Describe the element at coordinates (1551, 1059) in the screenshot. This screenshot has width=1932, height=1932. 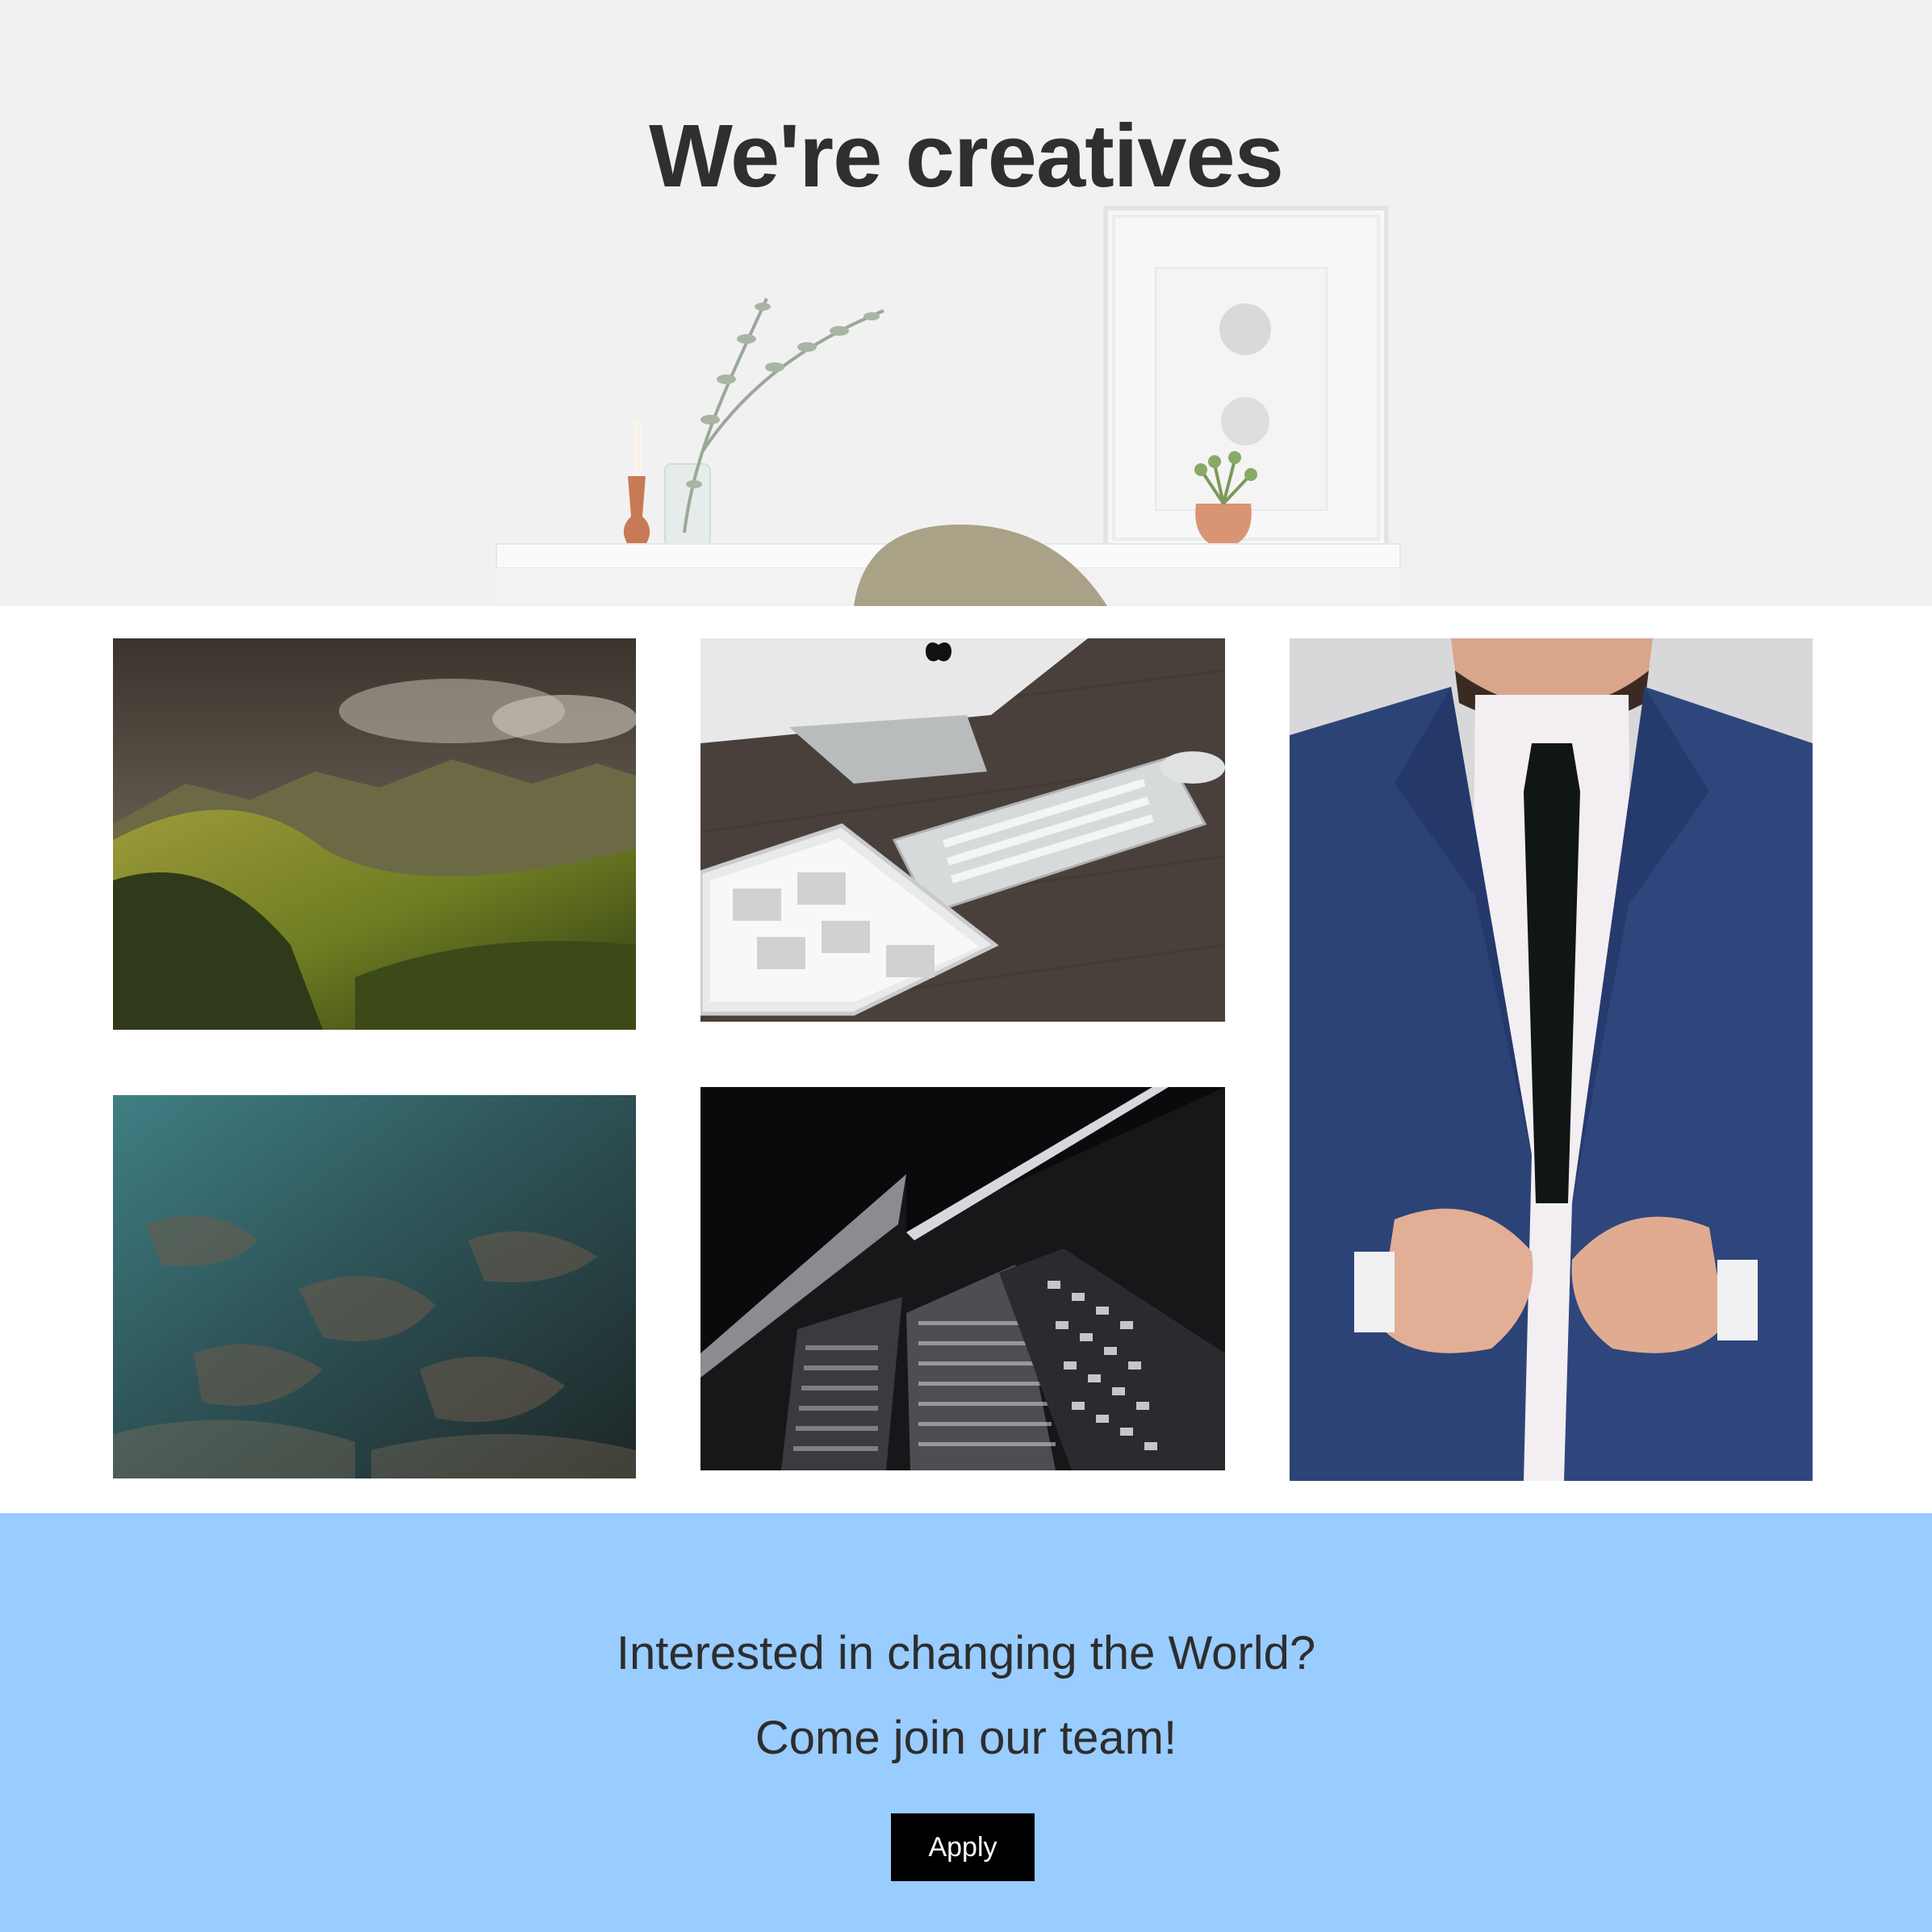
I see `man-in-suit-photo` at that location.